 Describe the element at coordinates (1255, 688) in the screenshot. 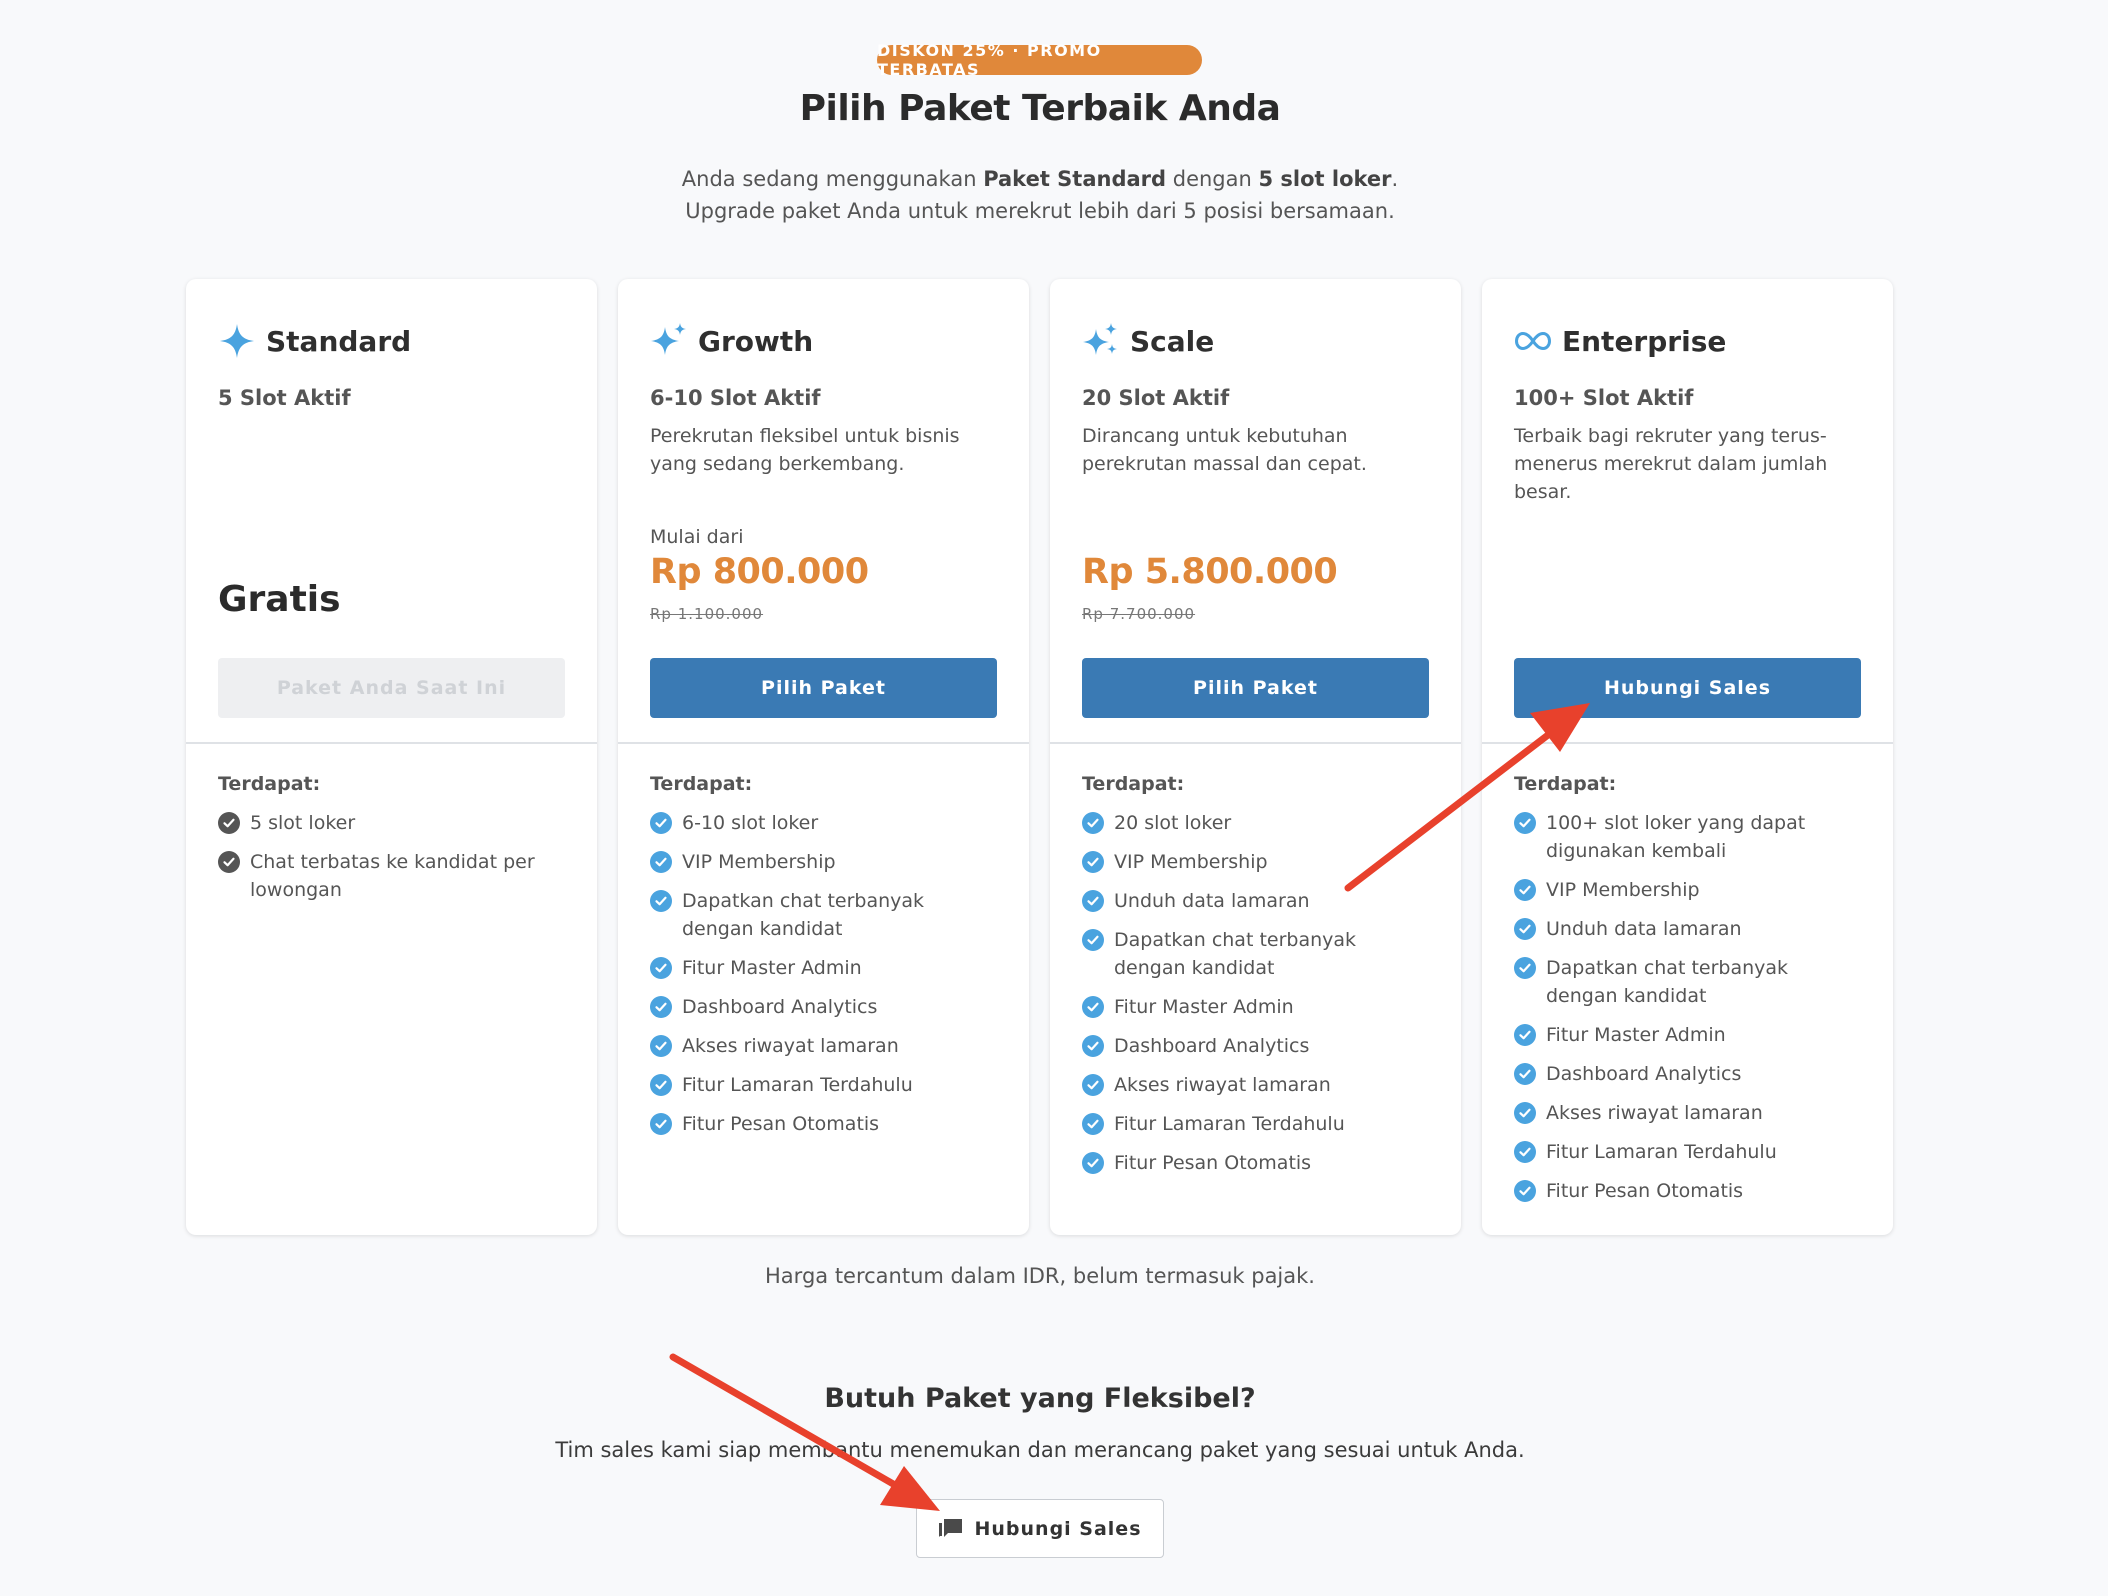

I see `choose-plan-button-scale: Pilih Paket` at that location.